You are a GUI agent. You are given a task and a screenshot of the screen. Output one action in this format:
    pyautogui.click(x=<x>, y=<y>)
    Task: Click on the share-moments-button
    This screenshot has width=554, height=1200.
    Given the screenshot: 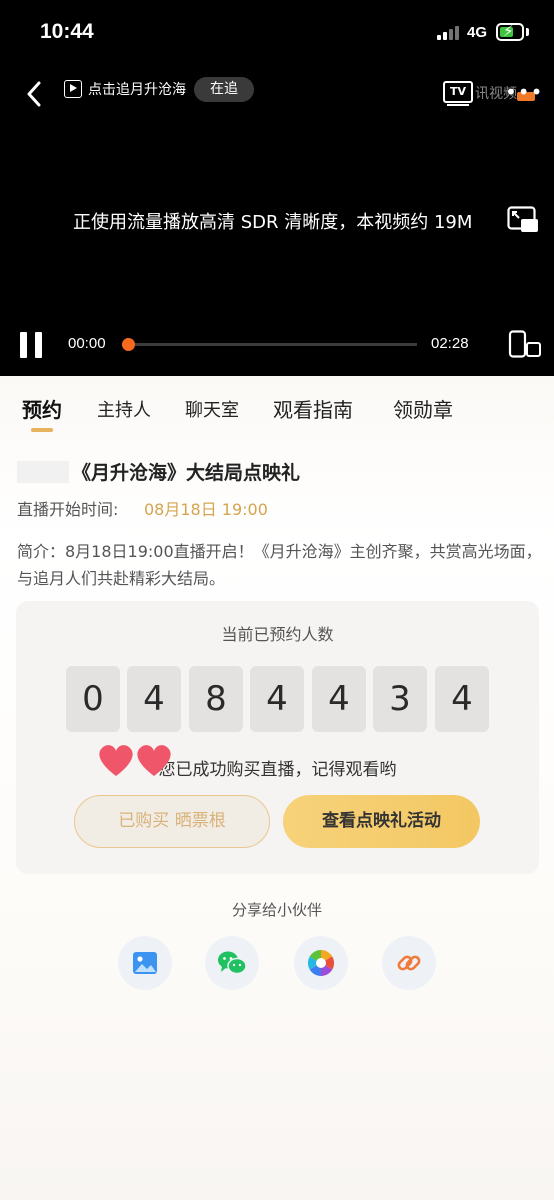 What is the action you would take?
    pyautogui.click(x=321, y=963)
    